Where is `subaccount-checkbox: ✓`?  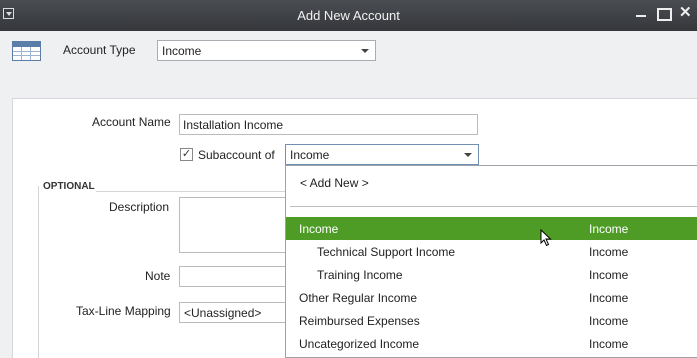
subaccount-checkbox: ✓ is located at coordinates (186, 154).